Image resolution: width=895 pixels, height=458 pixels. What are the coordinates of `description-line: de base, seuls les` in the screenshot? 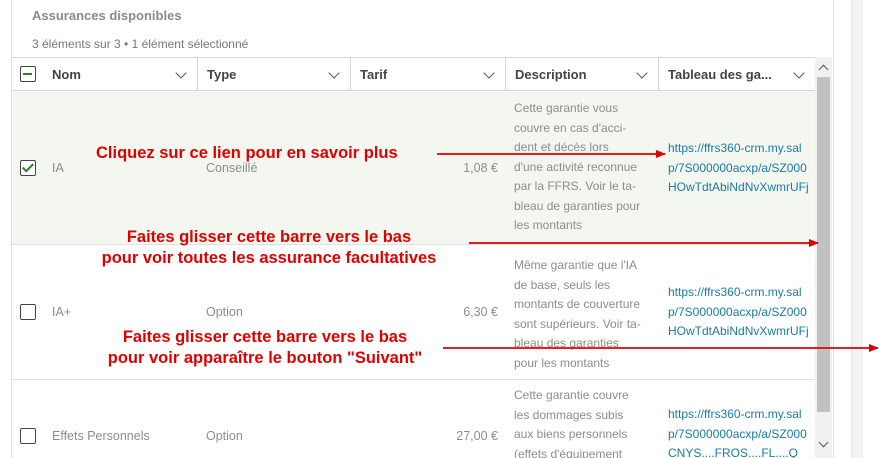 It's located at (562, 284).